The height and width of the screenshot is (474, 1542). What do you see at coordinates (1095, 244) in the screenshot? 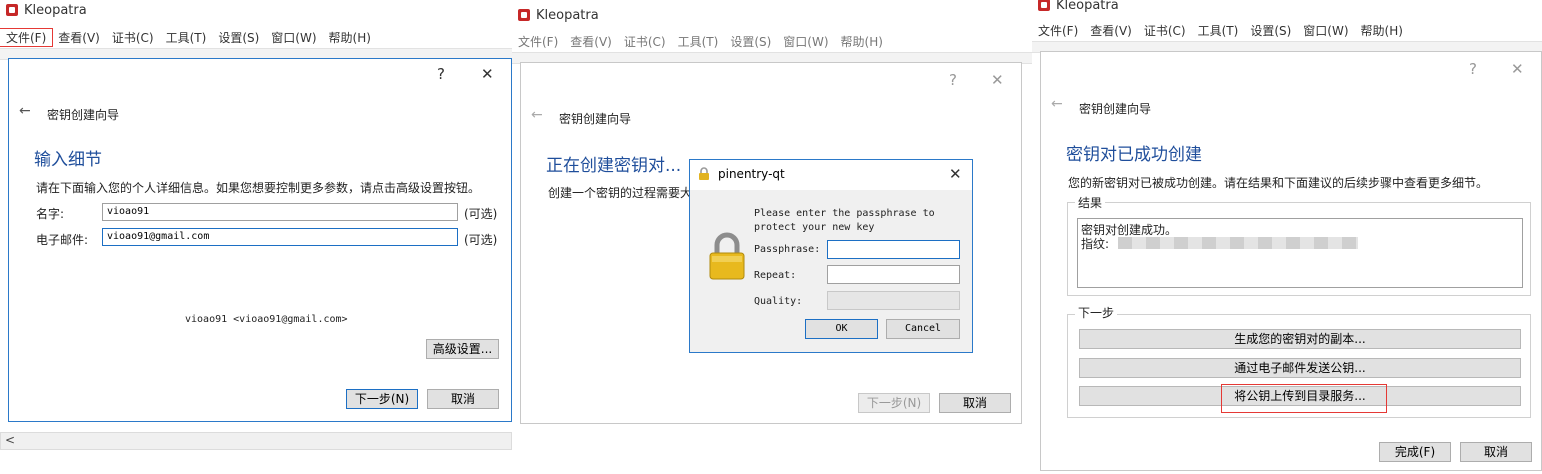
I see `results-line-fingerprint: 指纹:` at bounding box center [1095, 244].